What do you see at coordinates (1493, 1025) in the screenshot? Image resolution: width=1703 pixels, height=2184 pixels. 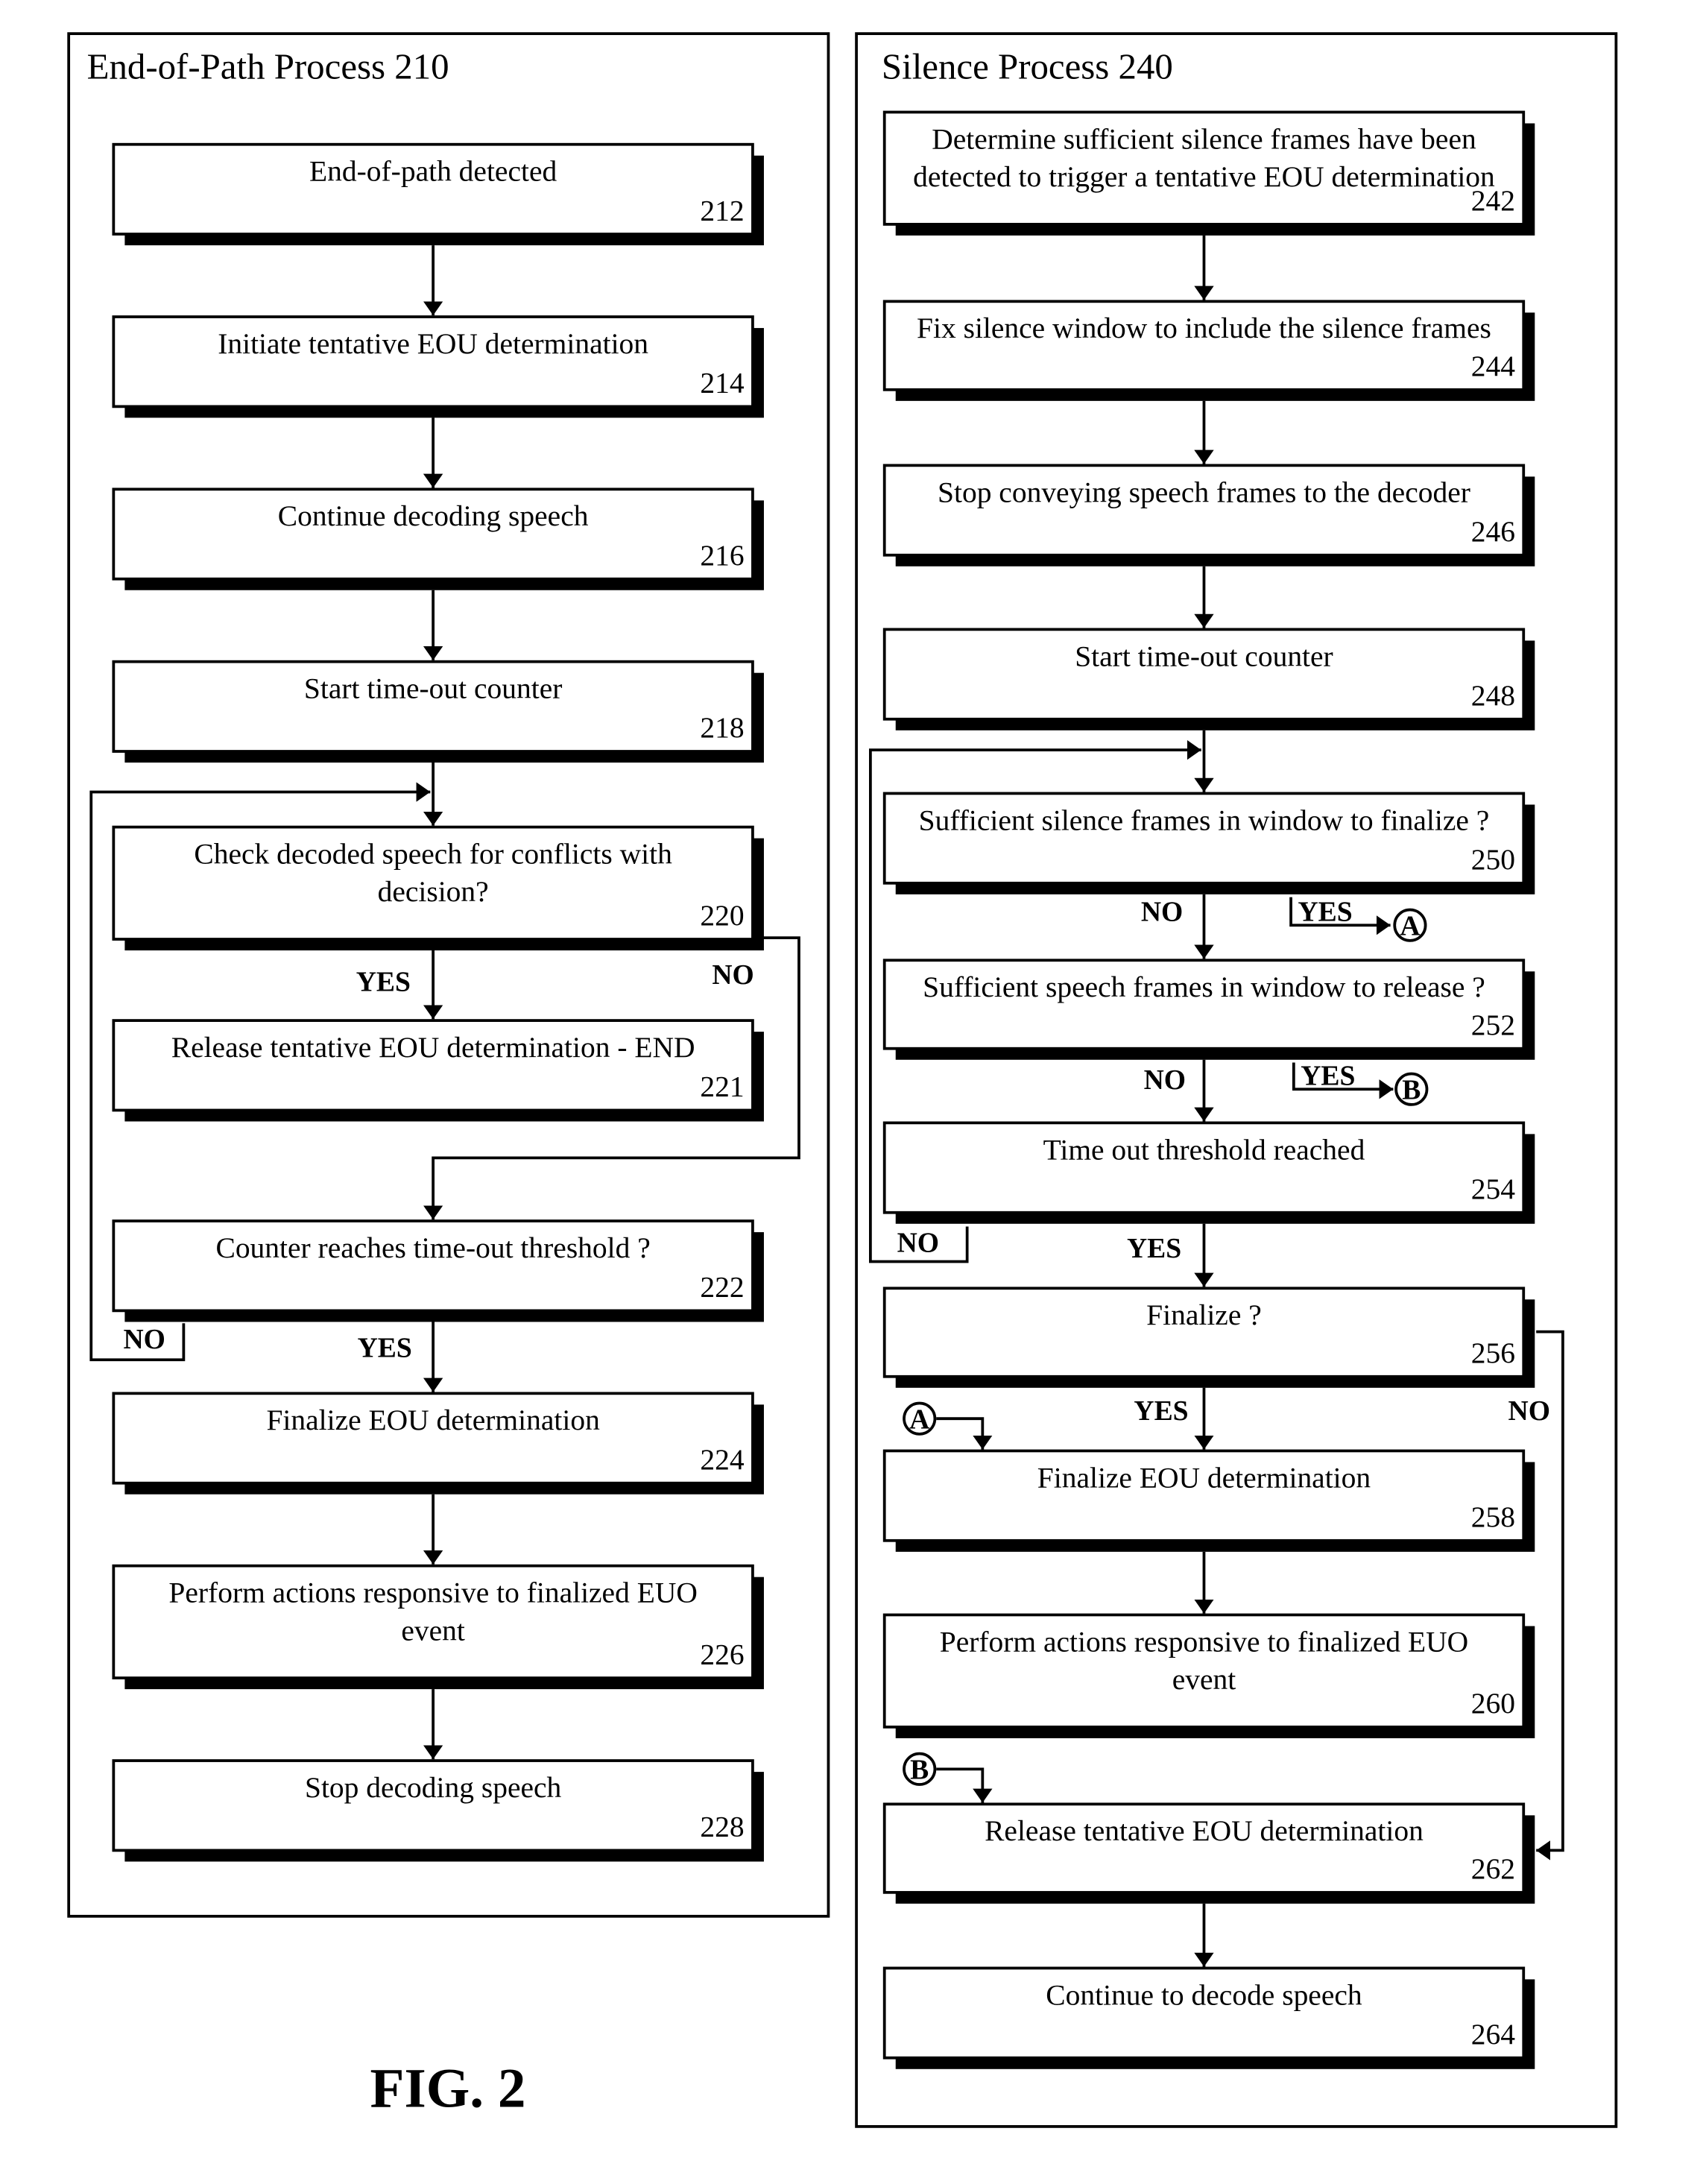 I see `step-number: 252` at bounding box center [1493, 1025].